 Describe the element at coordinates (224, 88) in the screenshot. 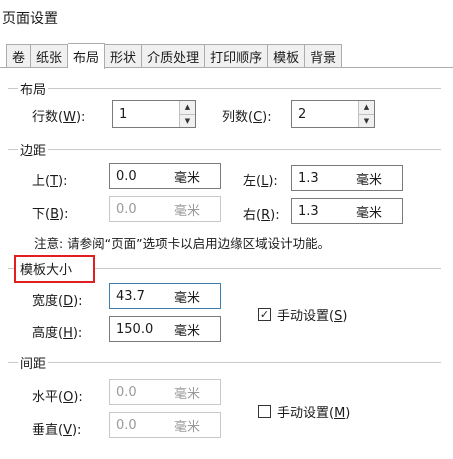

I see `layout-group-line` at that location.